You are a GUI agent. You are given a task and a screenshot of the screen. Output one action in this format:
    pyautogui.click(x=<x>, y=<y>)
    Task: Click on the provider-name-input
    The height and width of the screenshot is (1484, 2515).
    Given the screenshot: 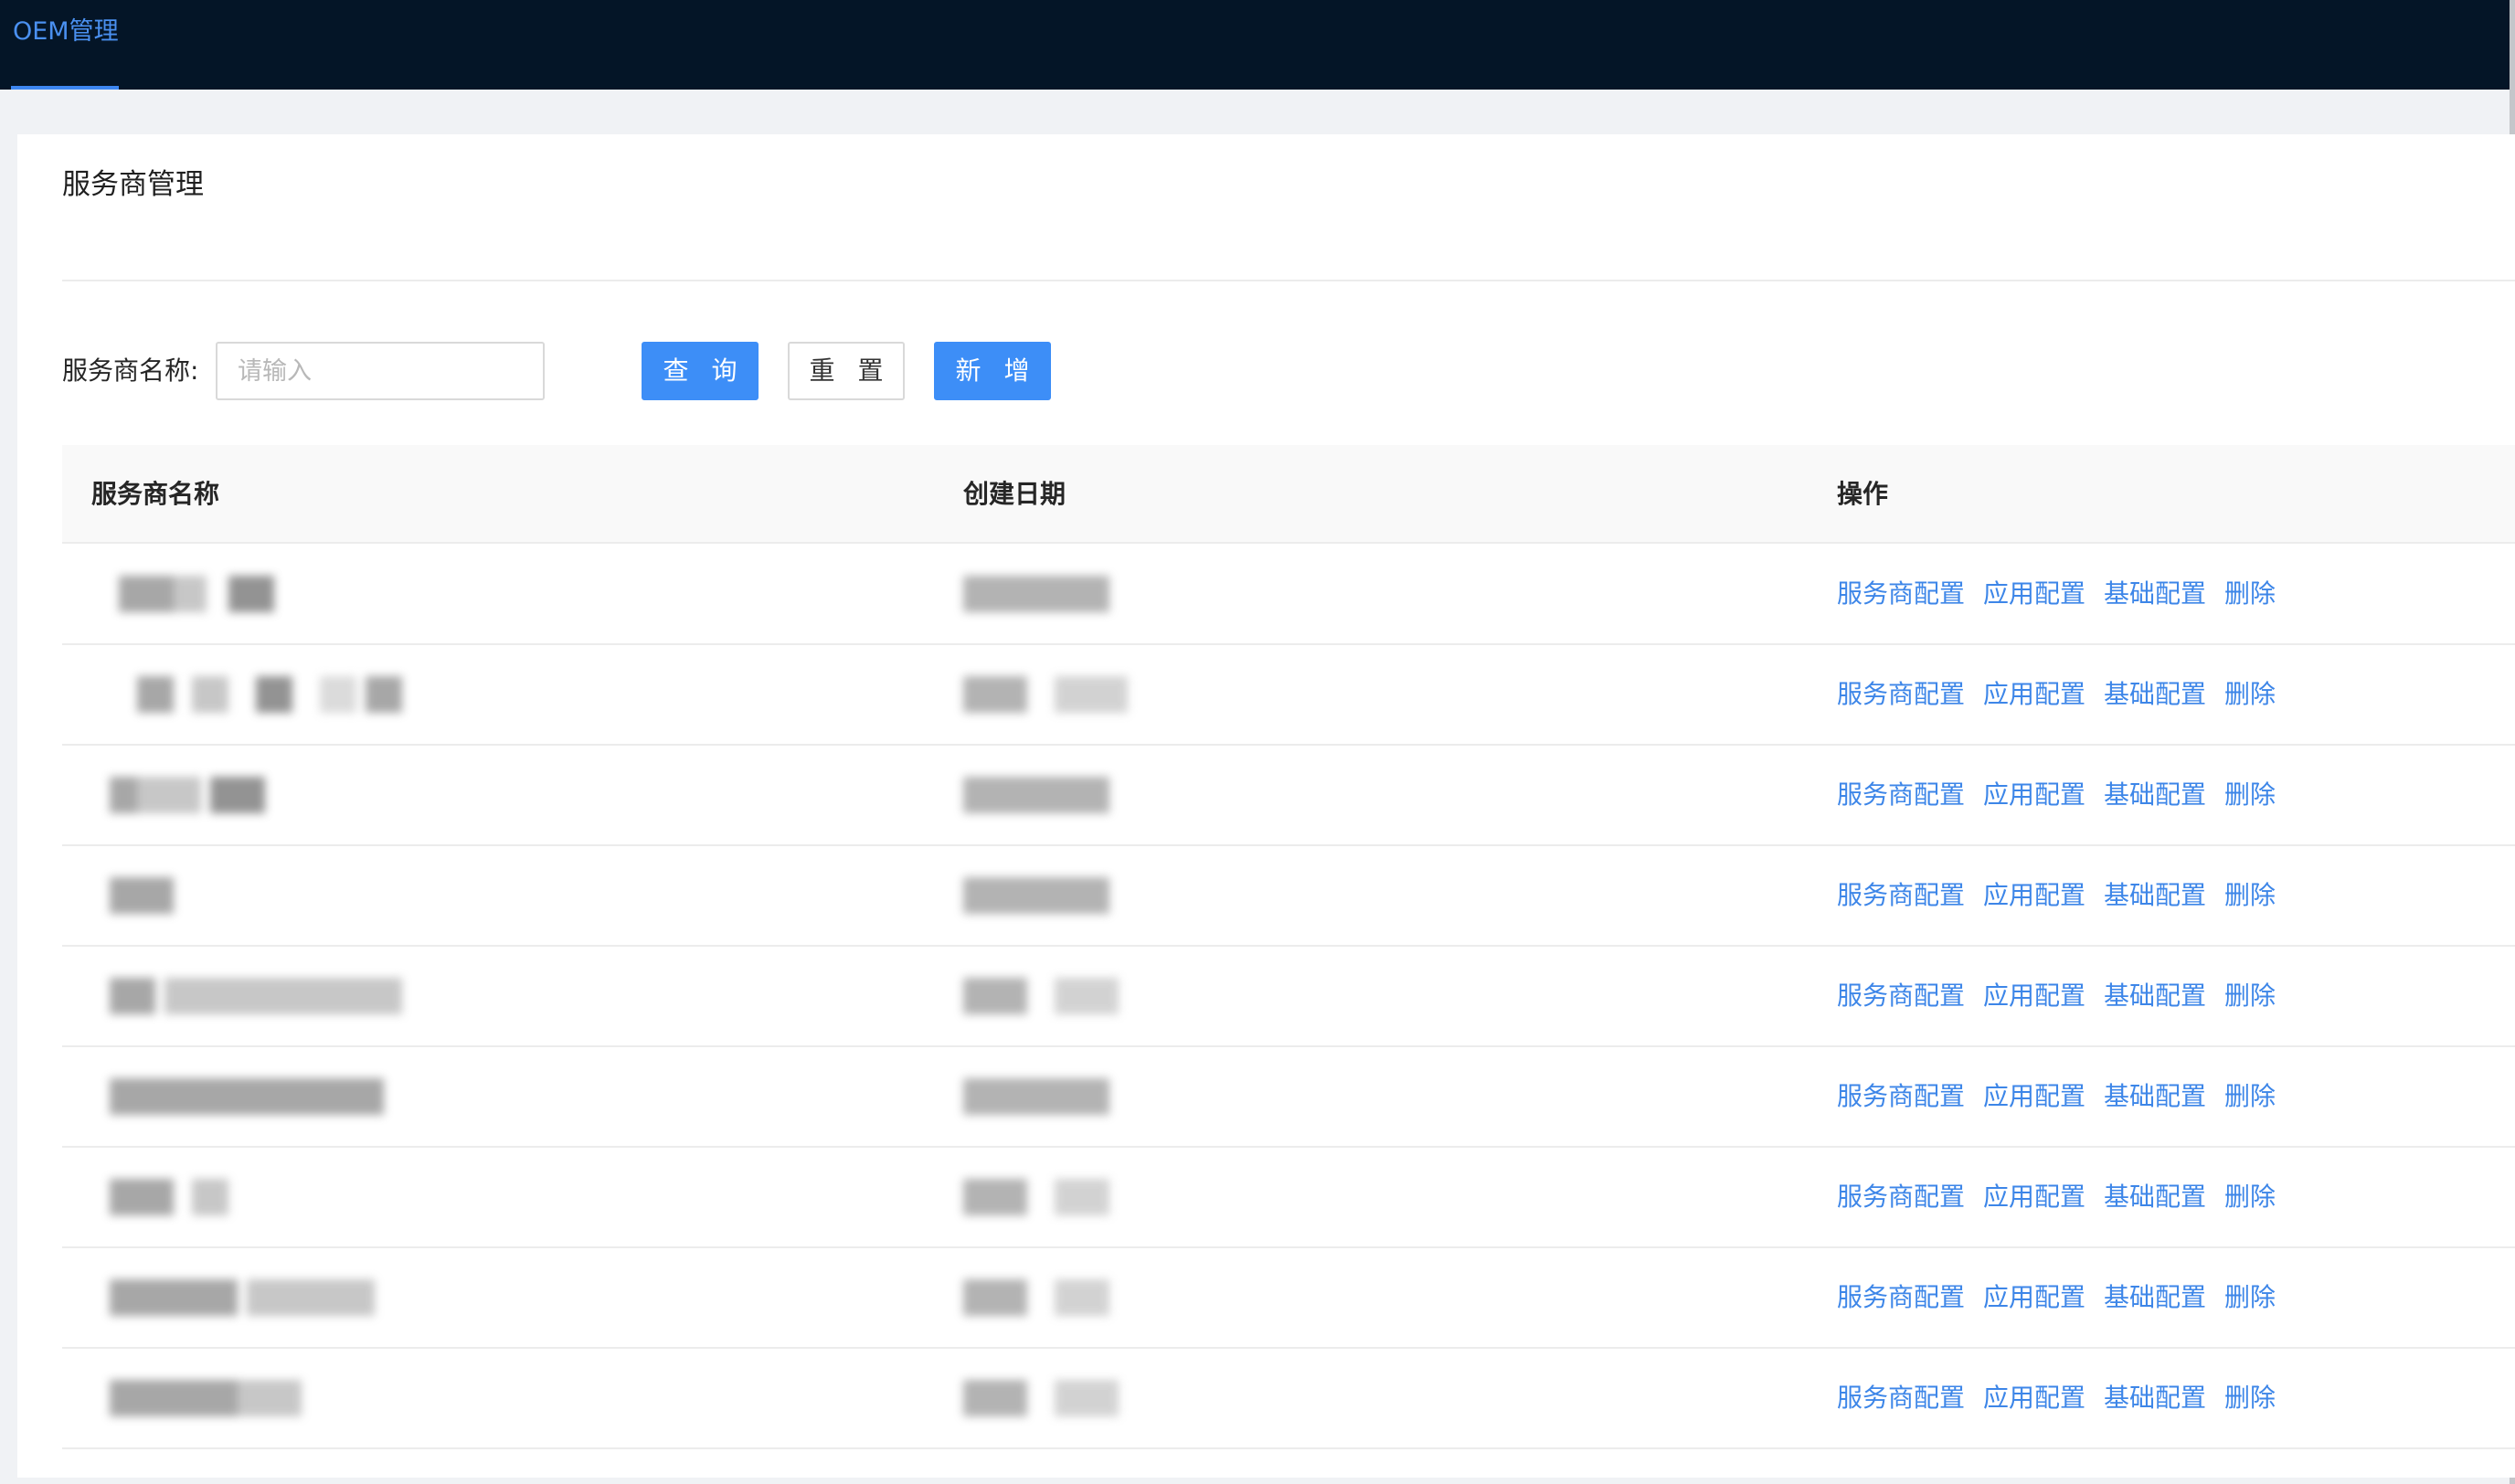 What is the action you would take?
    pyautogui.click(x=380, y=371)
    